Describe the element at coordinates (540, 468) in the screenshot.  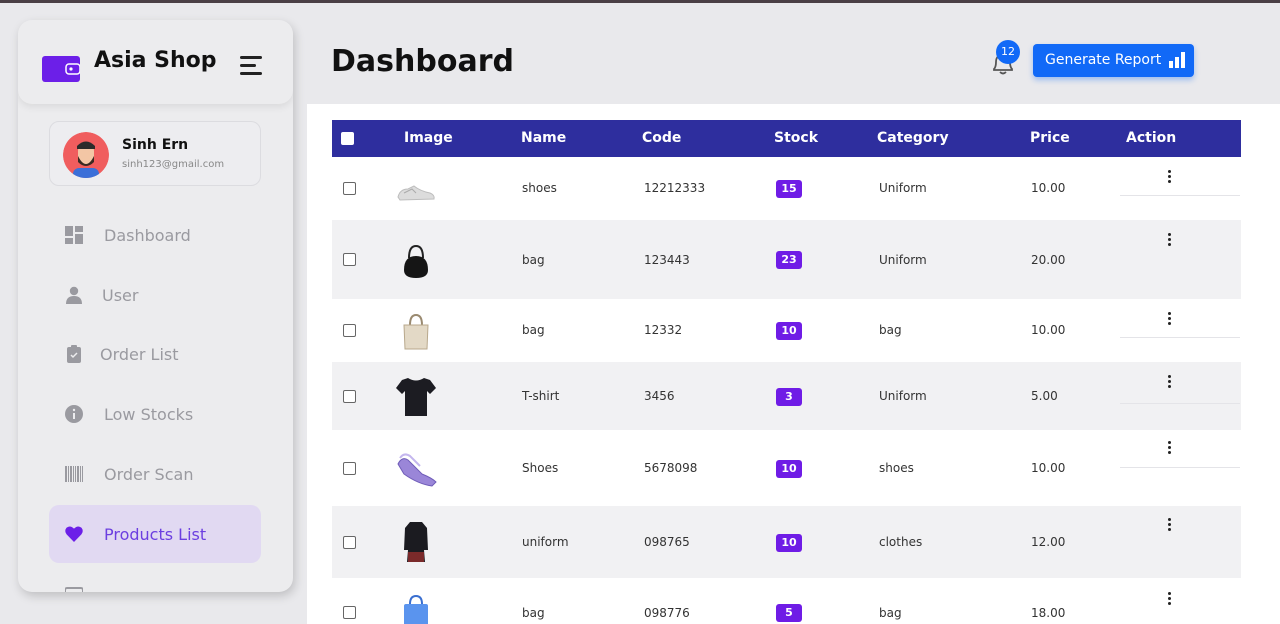
I see `row-name: Shoes` at that location.